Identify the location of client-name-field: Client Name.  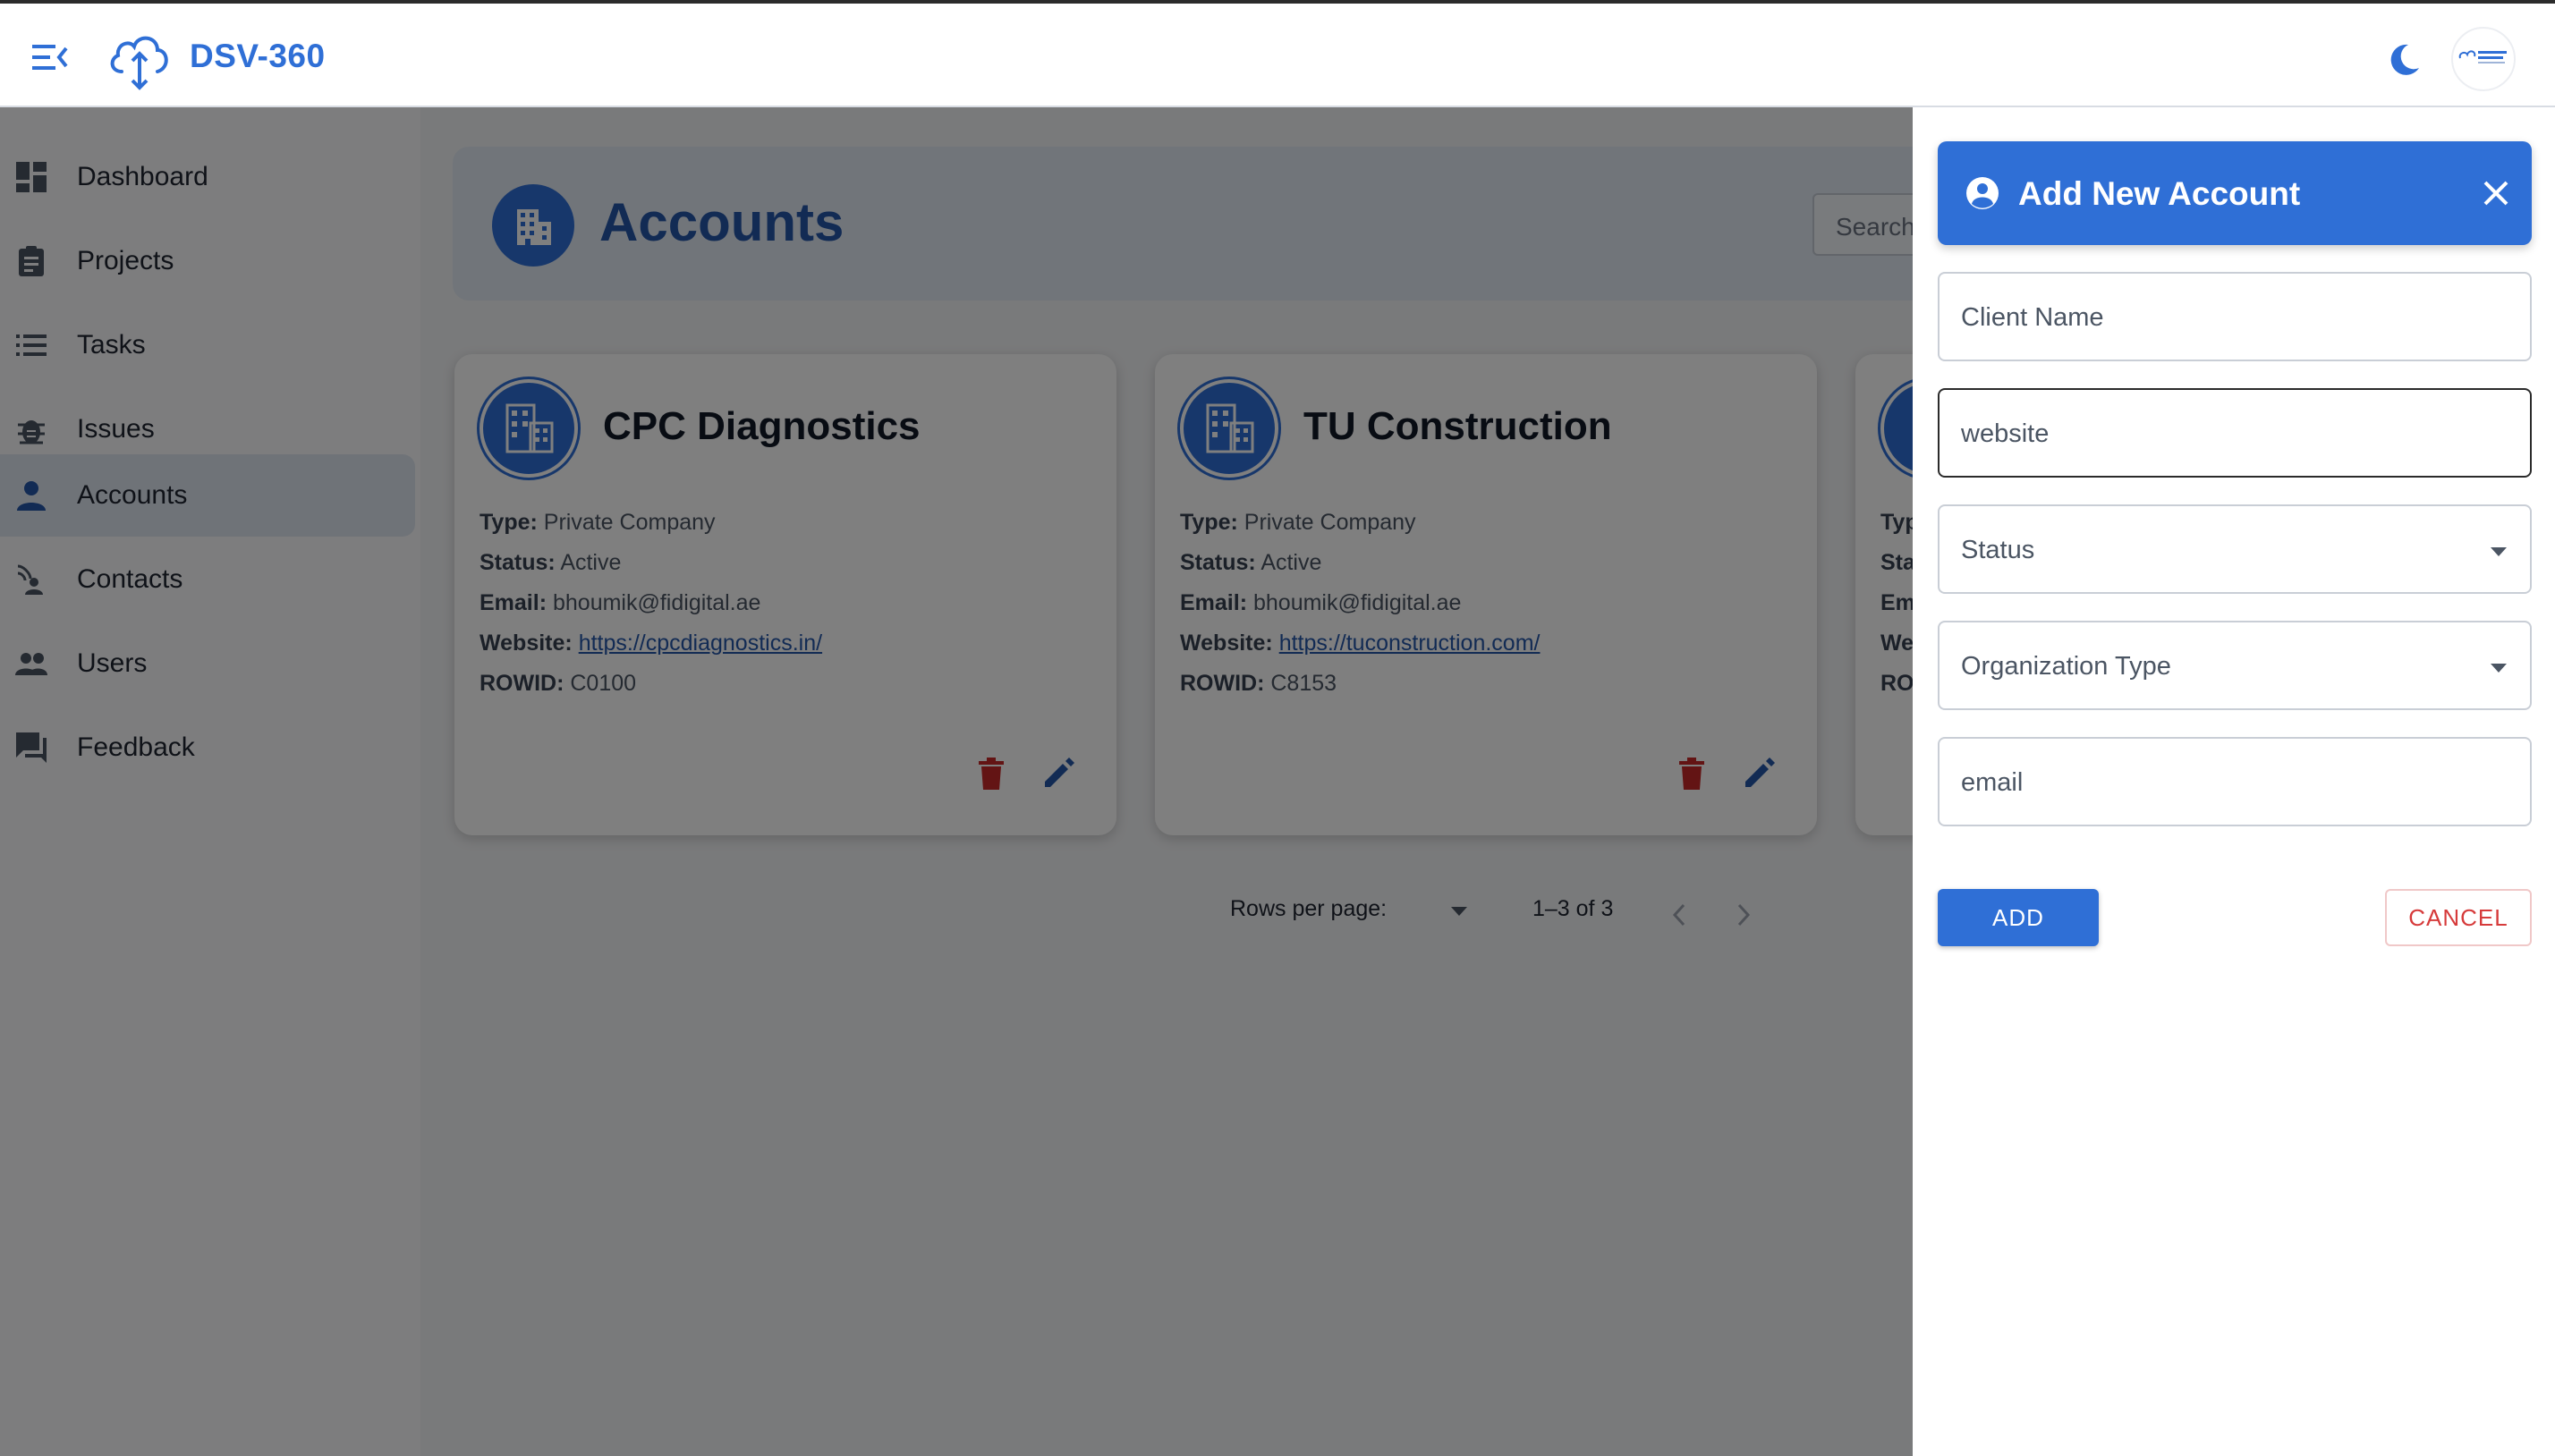
(2235, 316).